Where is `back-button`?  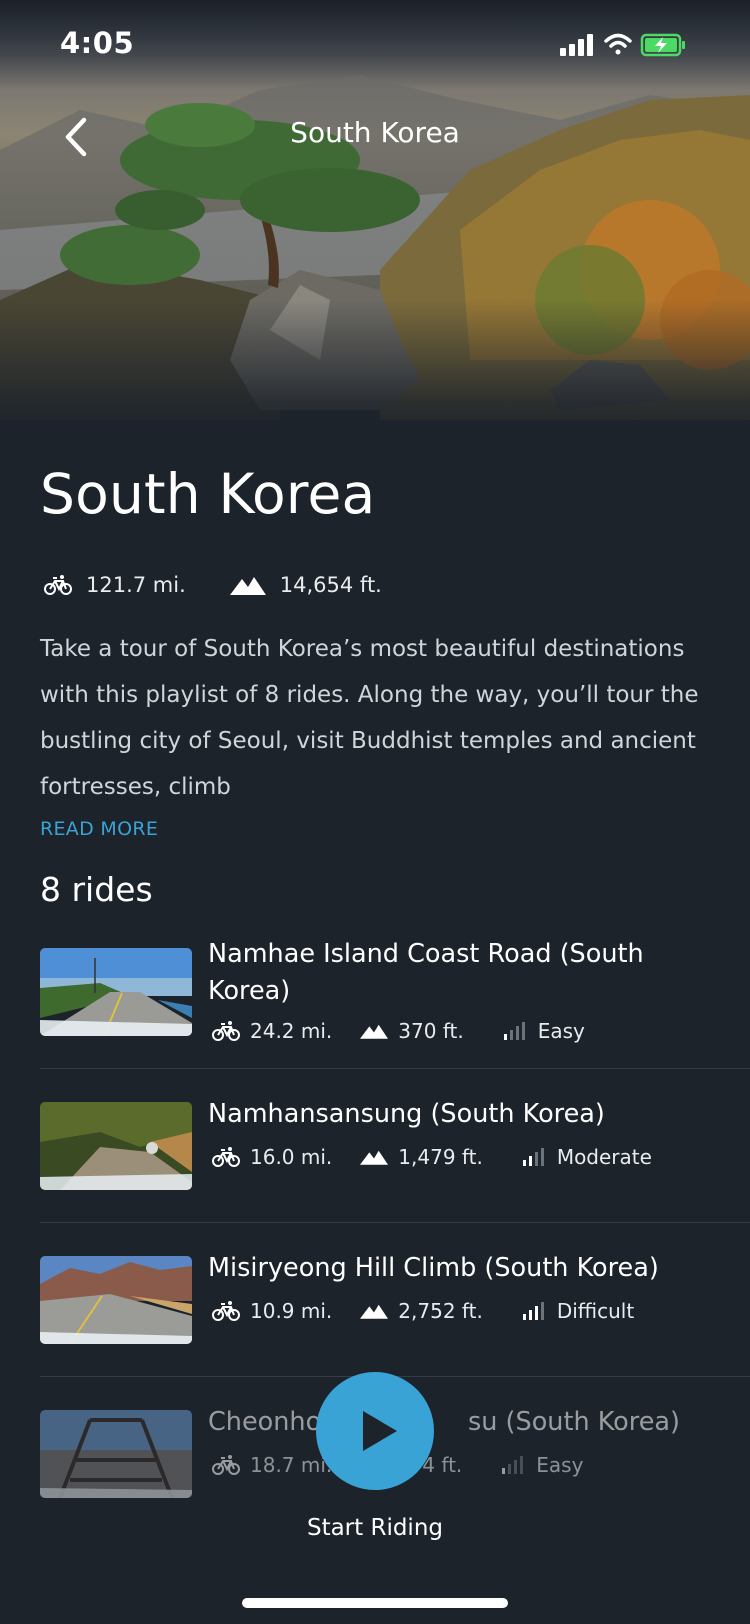 back-button is located at coordinates (78, 137).